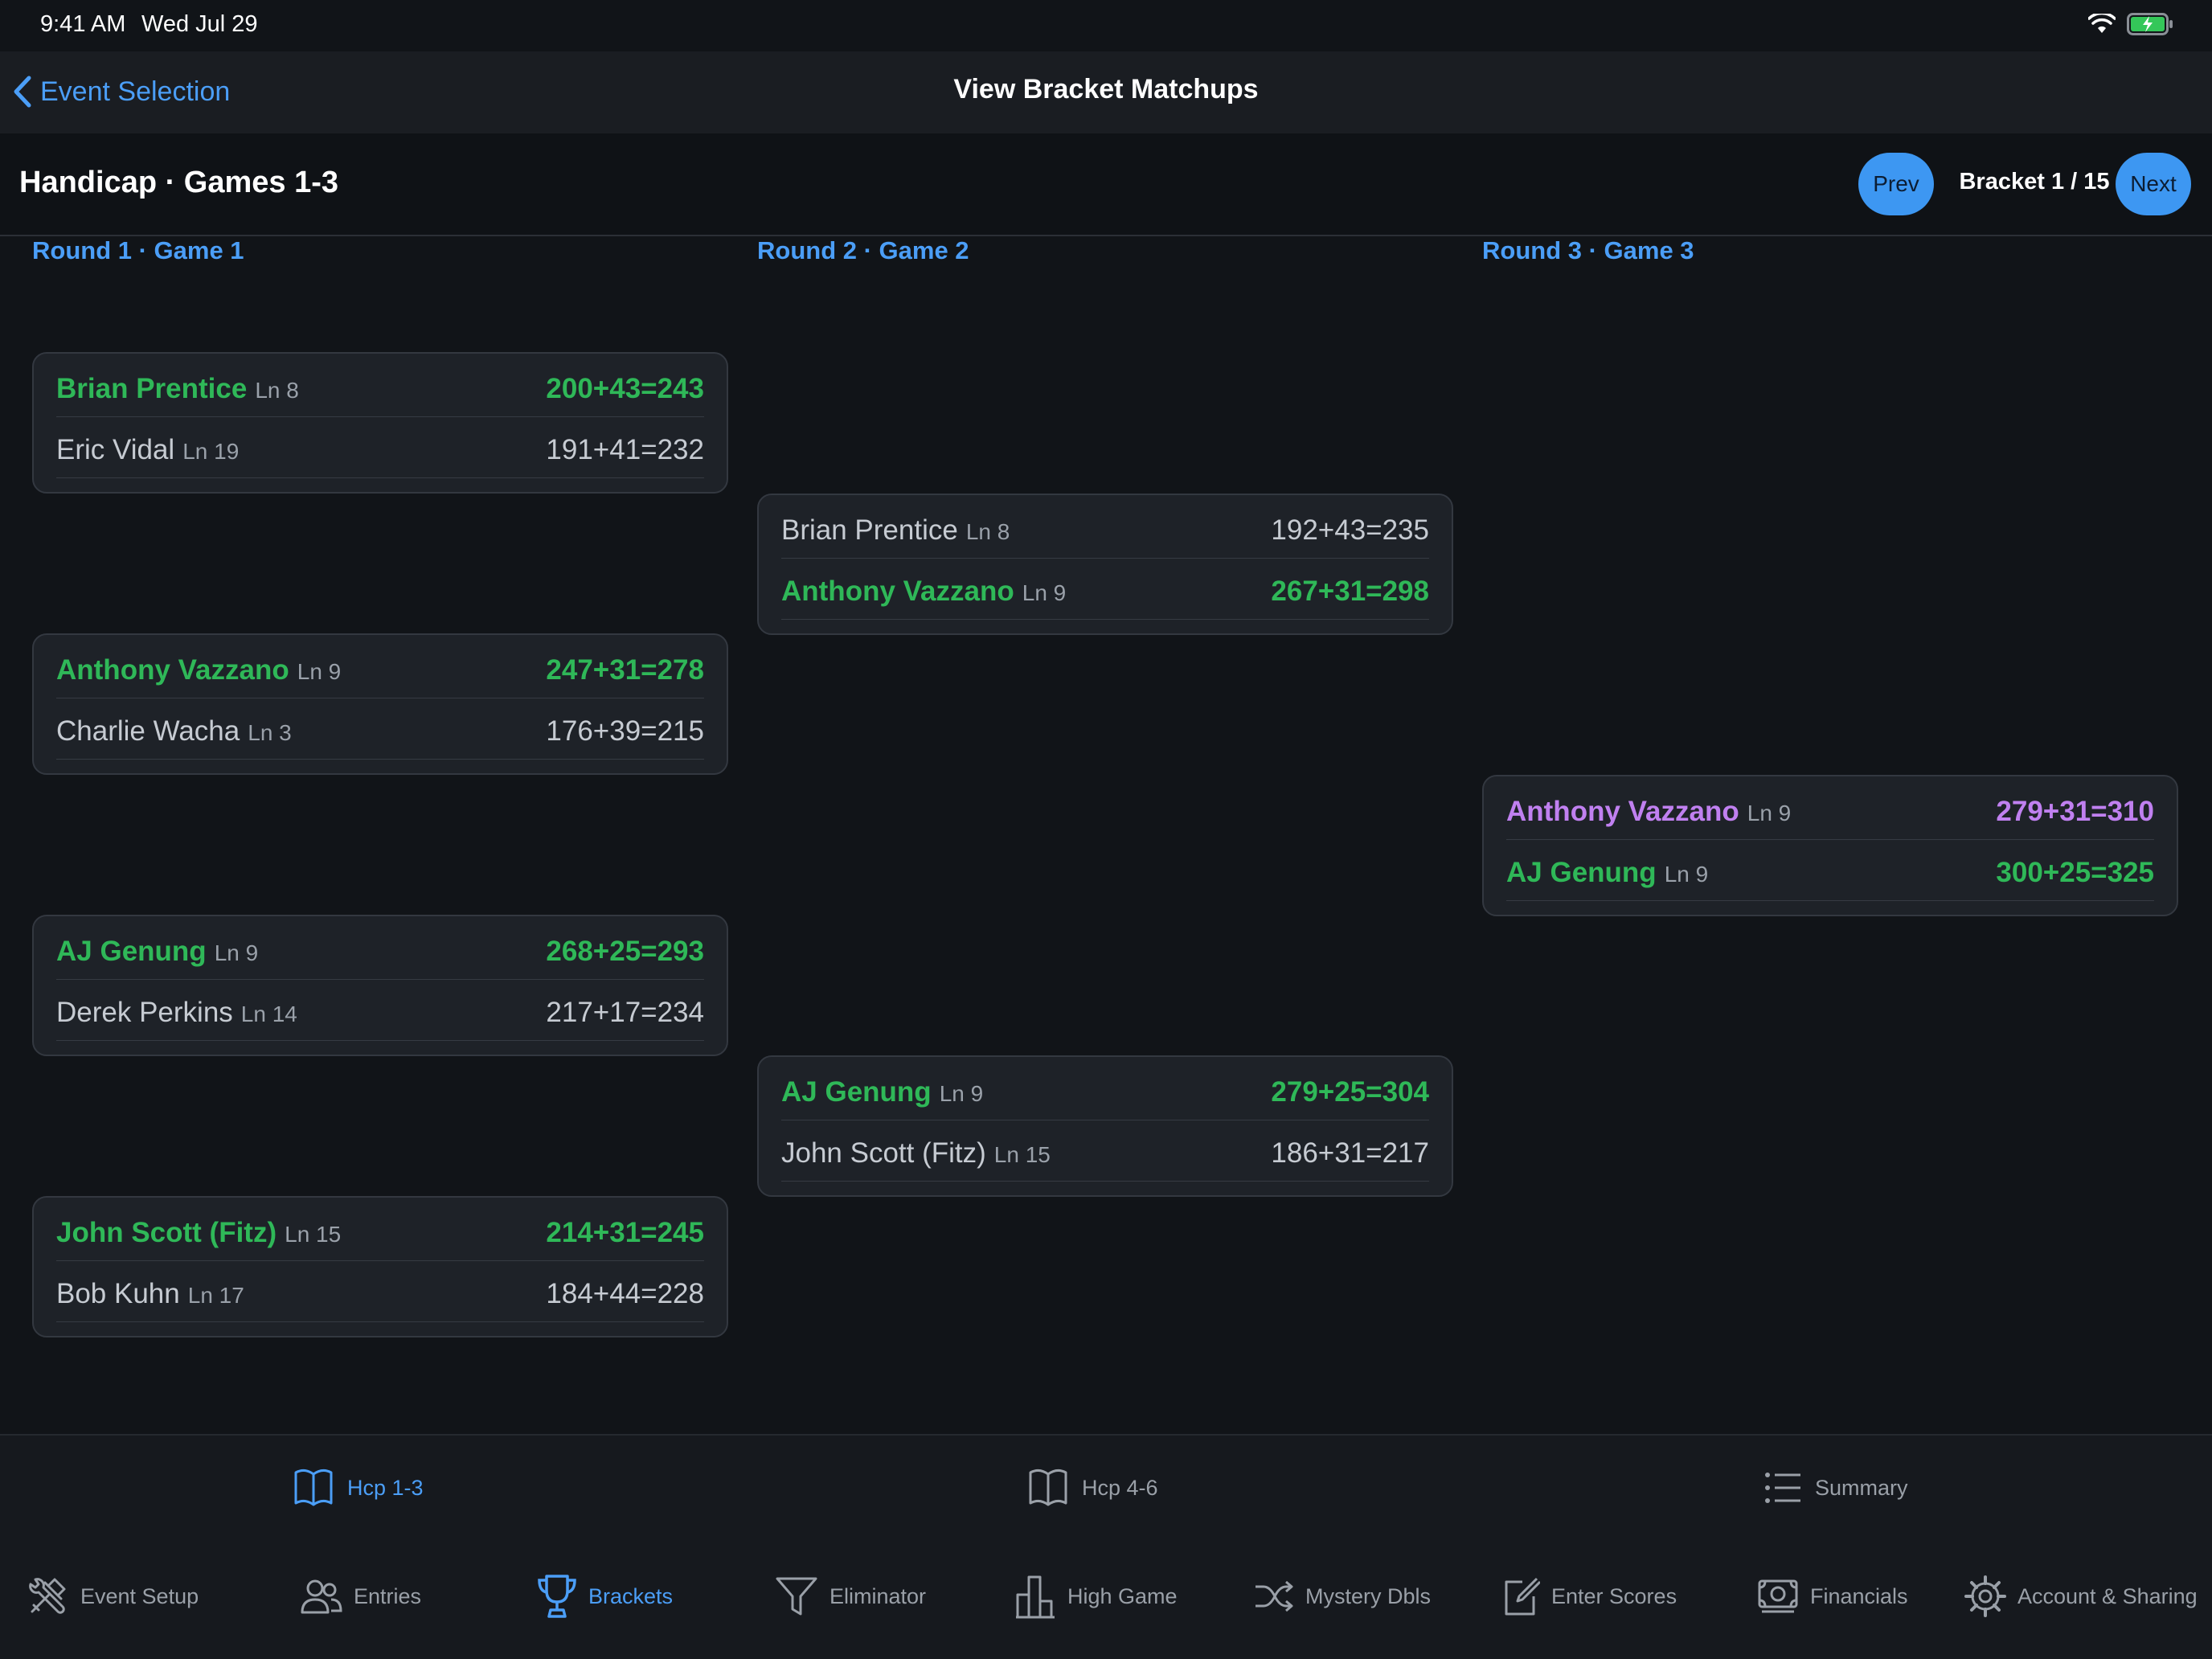 Image resolution: width=2212 pixels, height=1659 pixels. I want to click on tab-high-game: High Game, so click(1096, 1596).